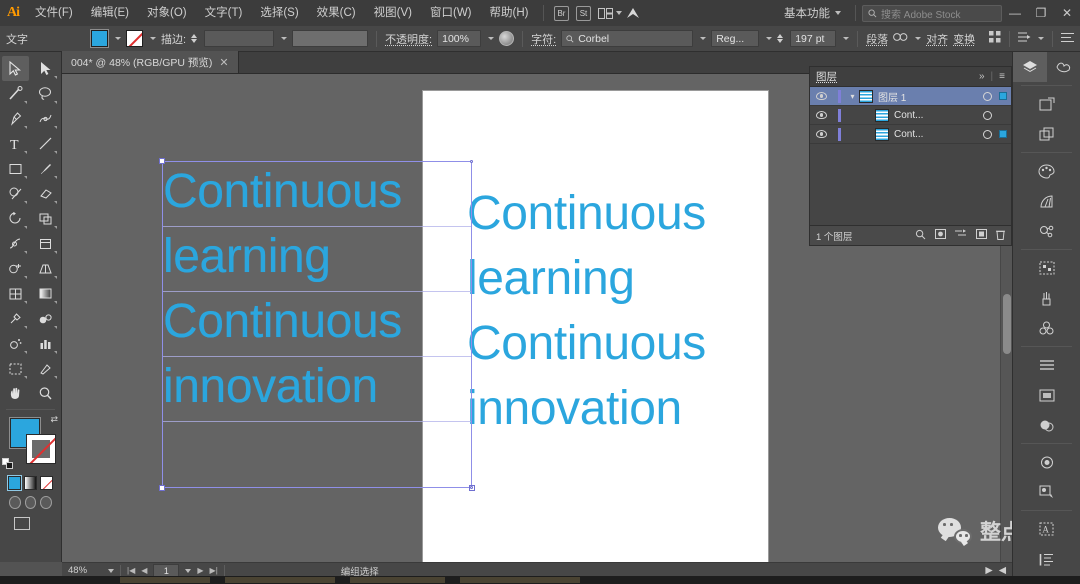  What do you see at coordinates (15, 93) in the screenshot?
I see `magic-wand-tool` at bounding box center [15, 93].